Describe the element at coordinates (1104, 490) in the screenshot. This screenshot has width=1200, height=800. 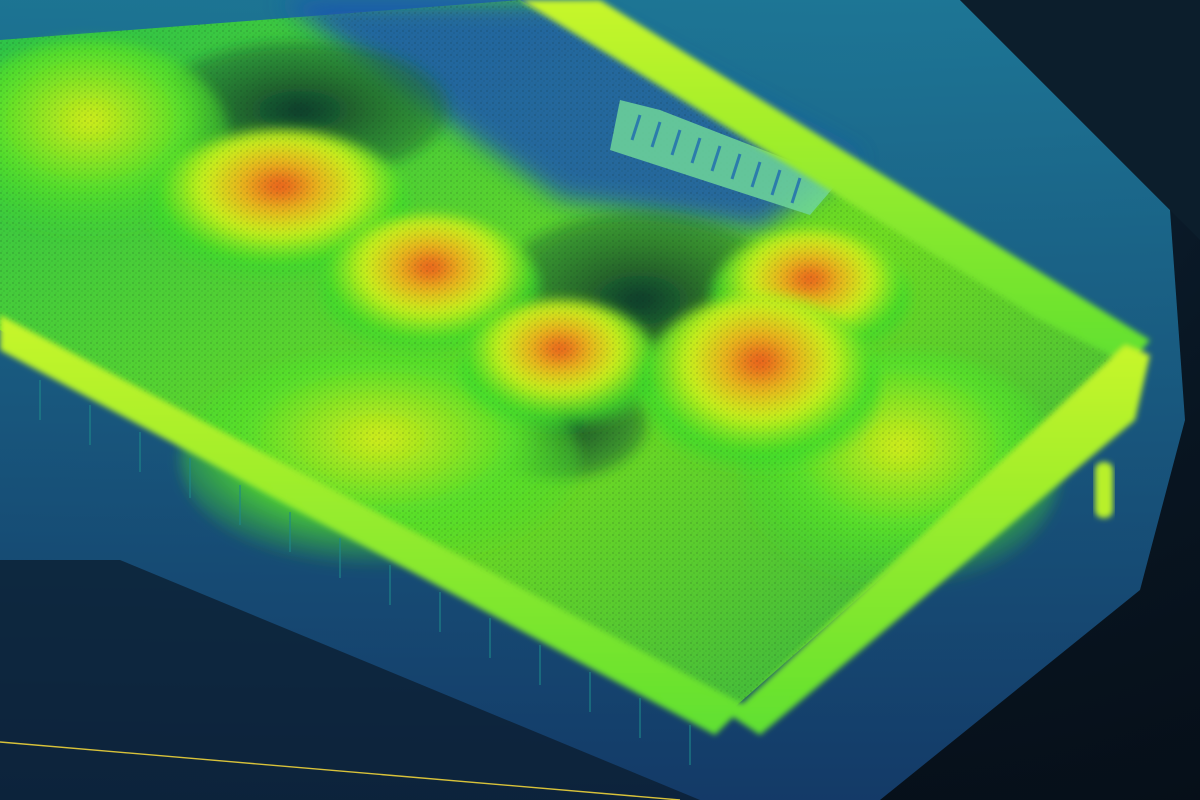
I see `small-pillar` at that location.